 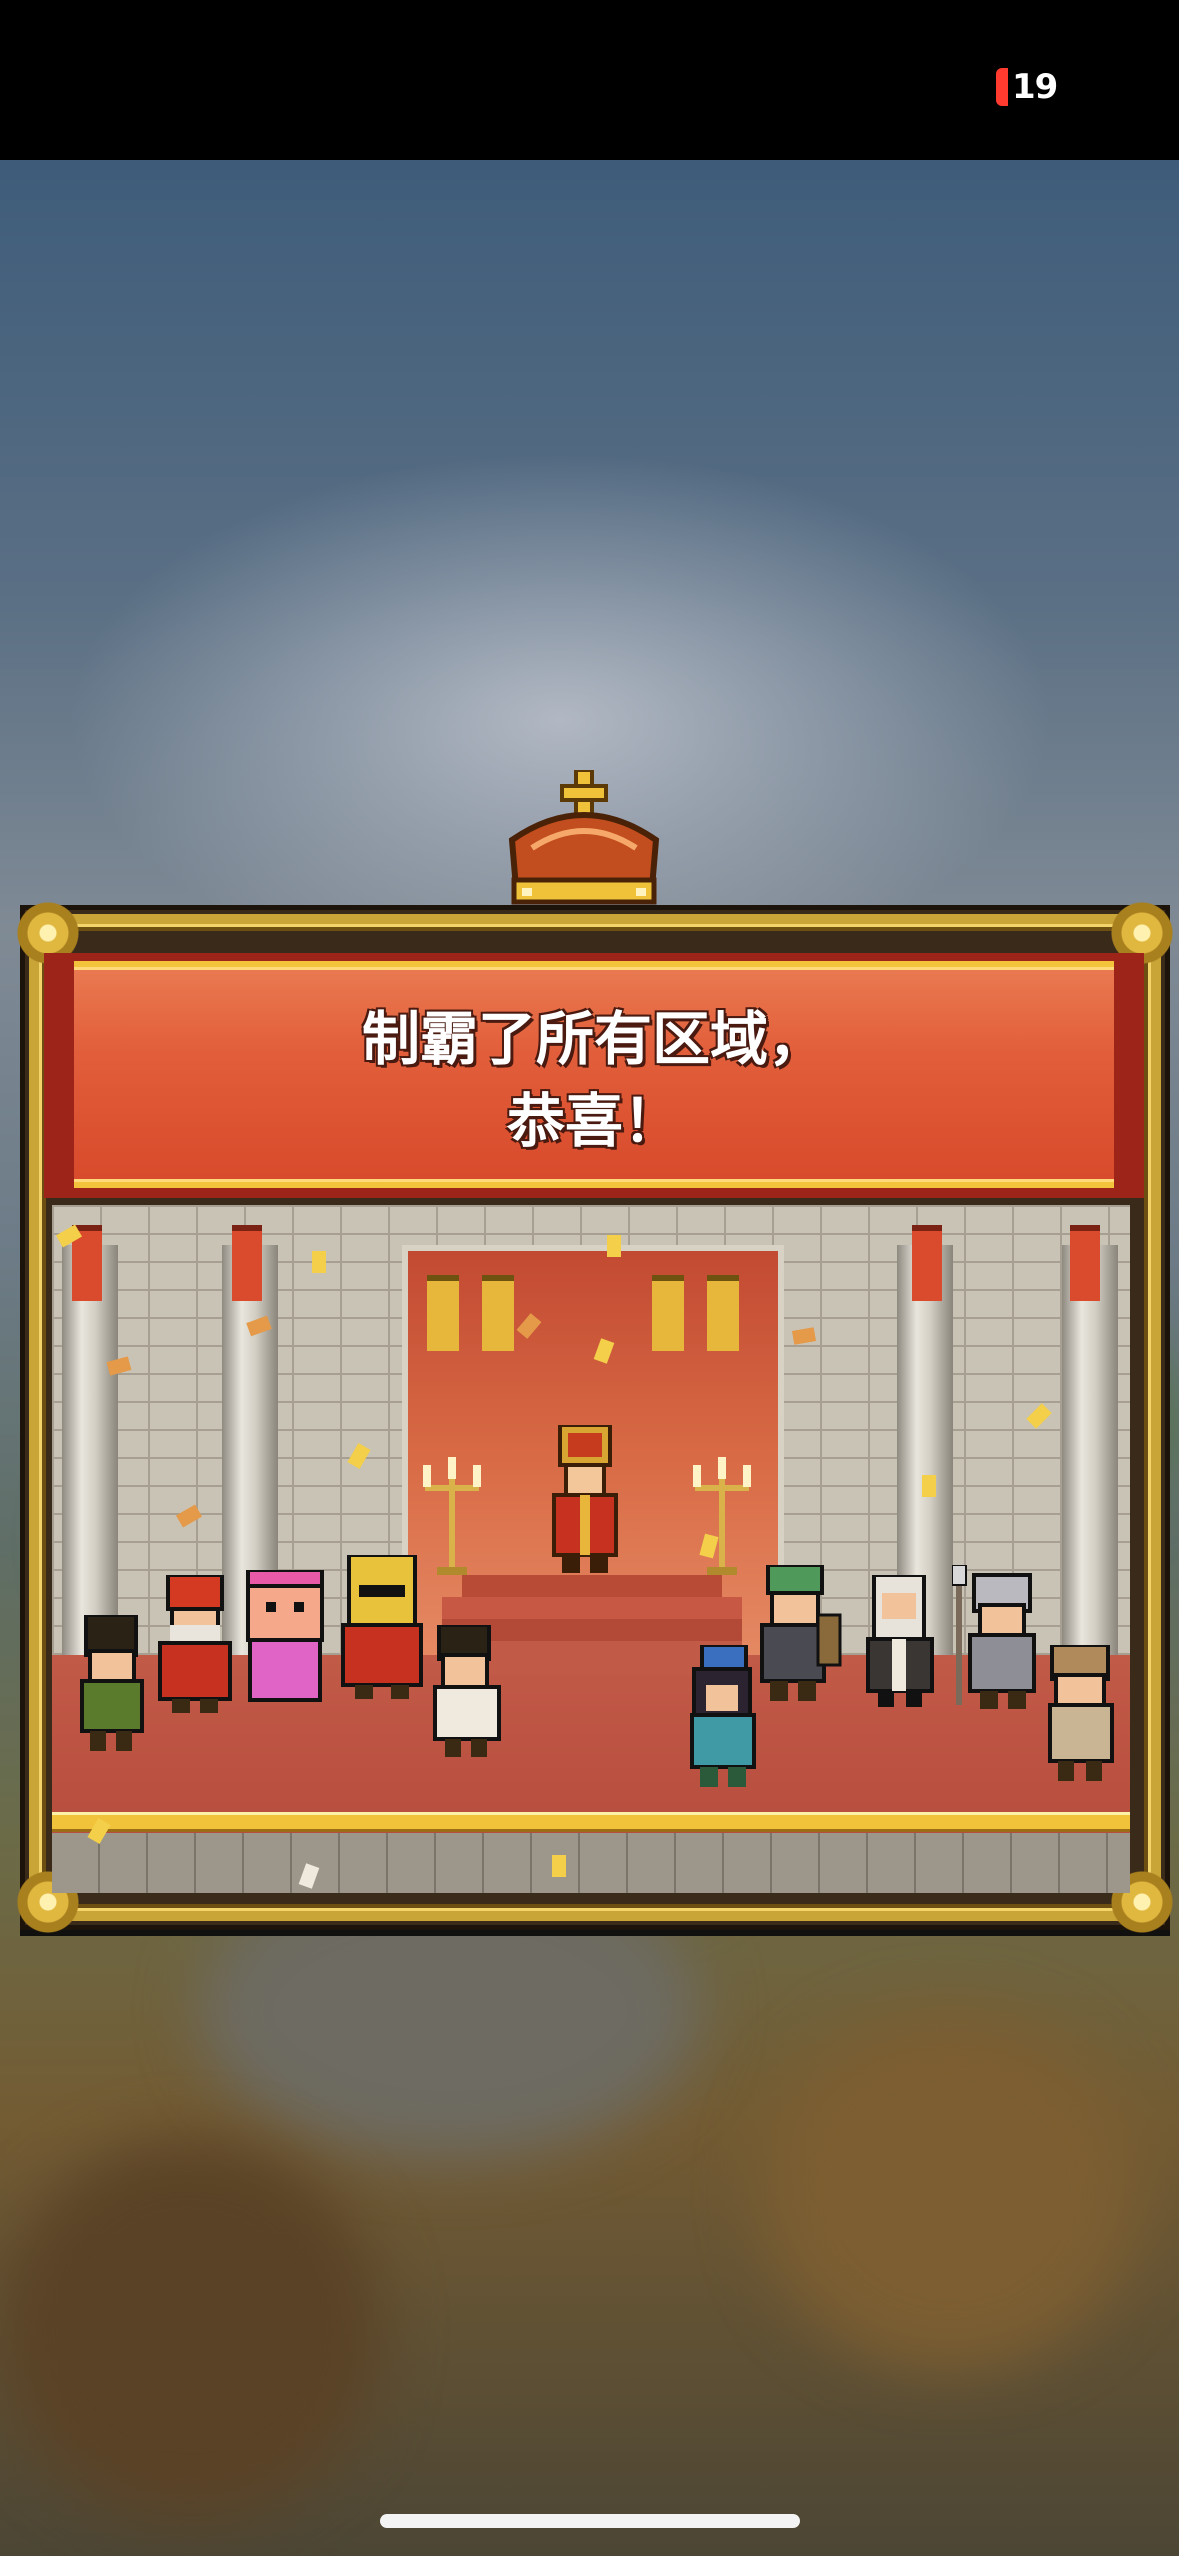 I want to click on battery-indicator: 19, so click(x=1027, y=87).